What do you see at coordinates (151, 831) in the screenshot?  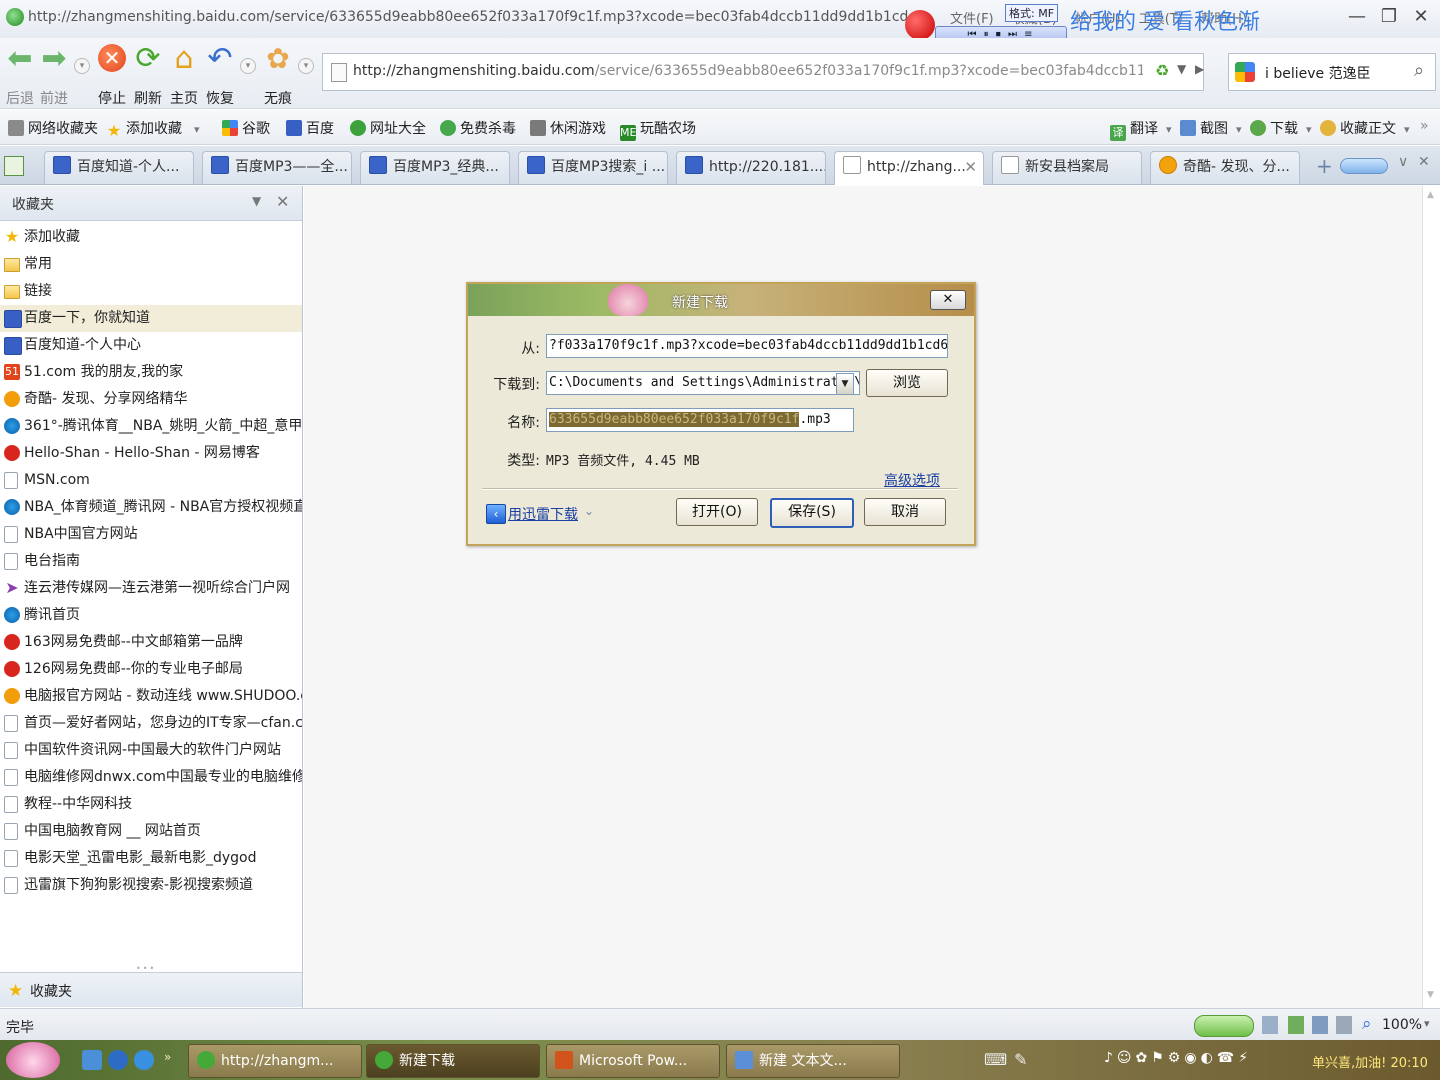 I see `sidebar-item-pc-education: 中国电脑教育网 __ 网站首页` at bounding box center [151, 831].